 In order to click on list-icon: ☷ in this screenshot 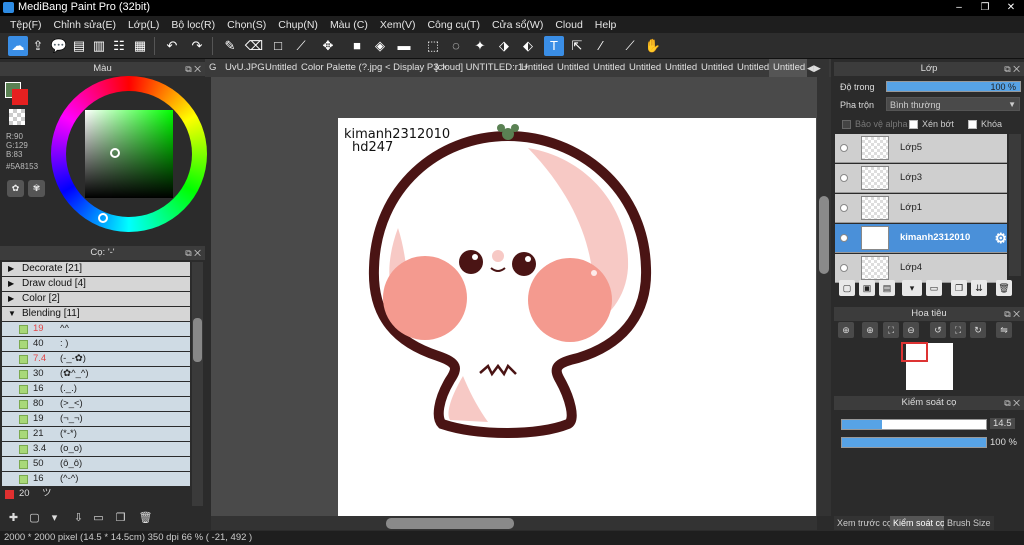, I will do `click(119, 46)`.